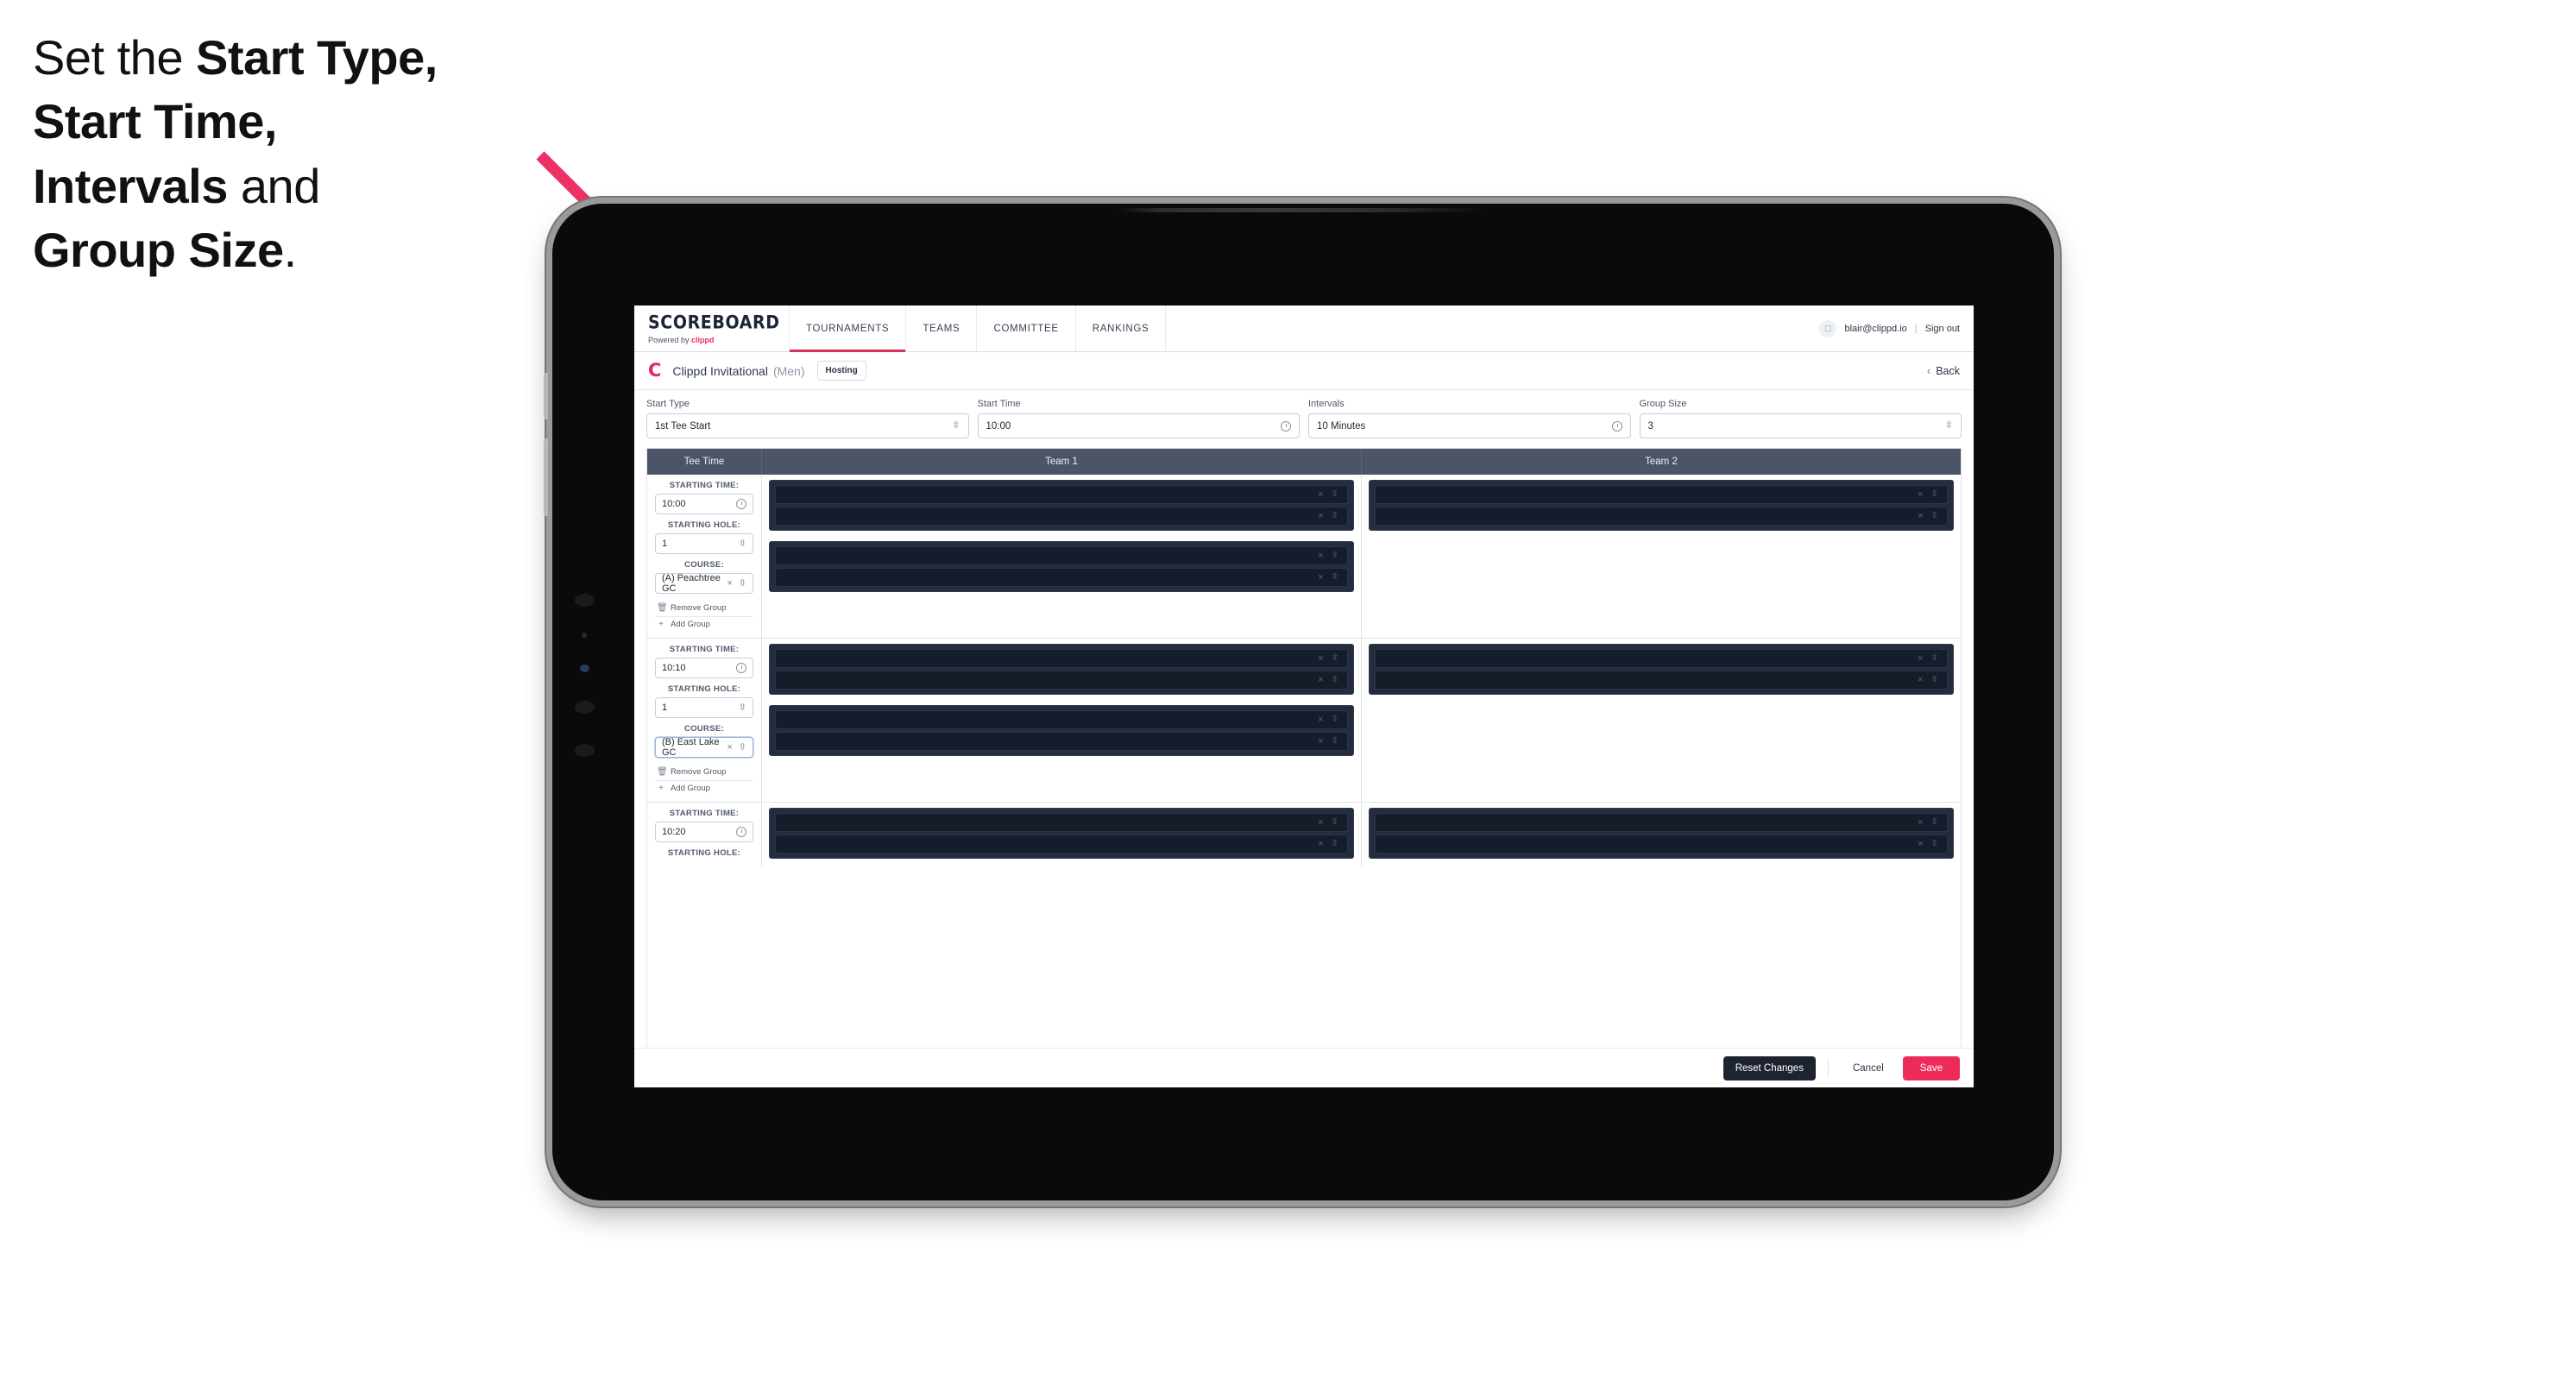  Describe the element at coordinates (704, 504) in the screenshot. I see `starting-time-input: 10:00` at that location.